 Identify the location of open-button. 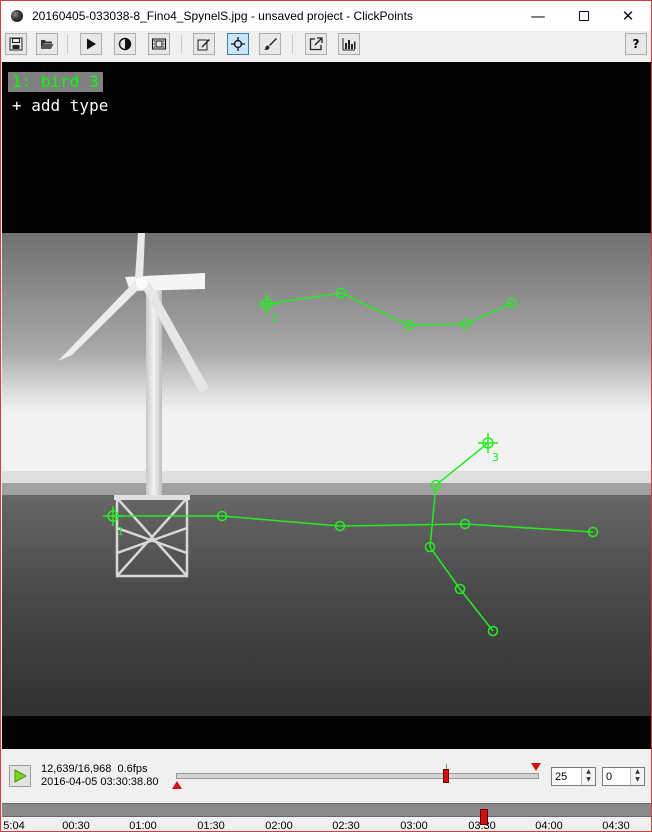
(47, 44).